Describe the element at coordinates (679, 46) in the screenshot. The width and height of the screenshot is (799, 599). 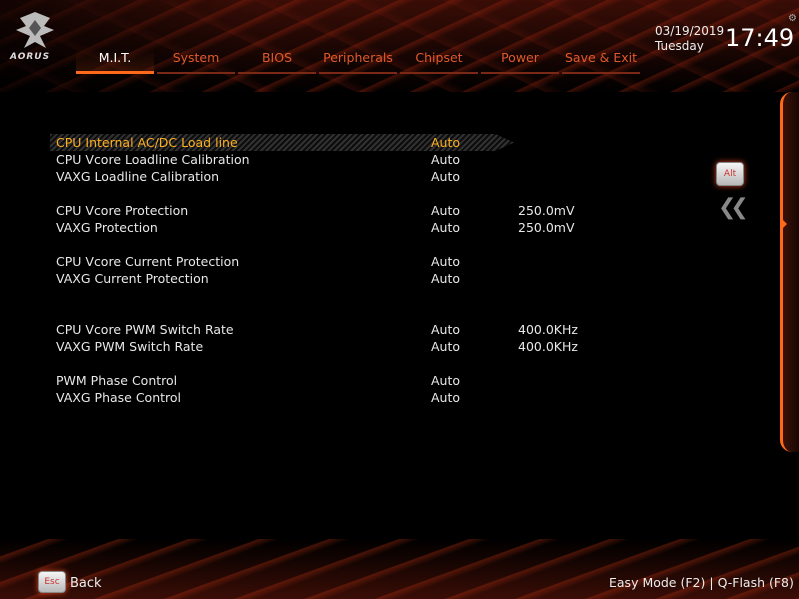
I see `day-text: Tuesday` at that location.